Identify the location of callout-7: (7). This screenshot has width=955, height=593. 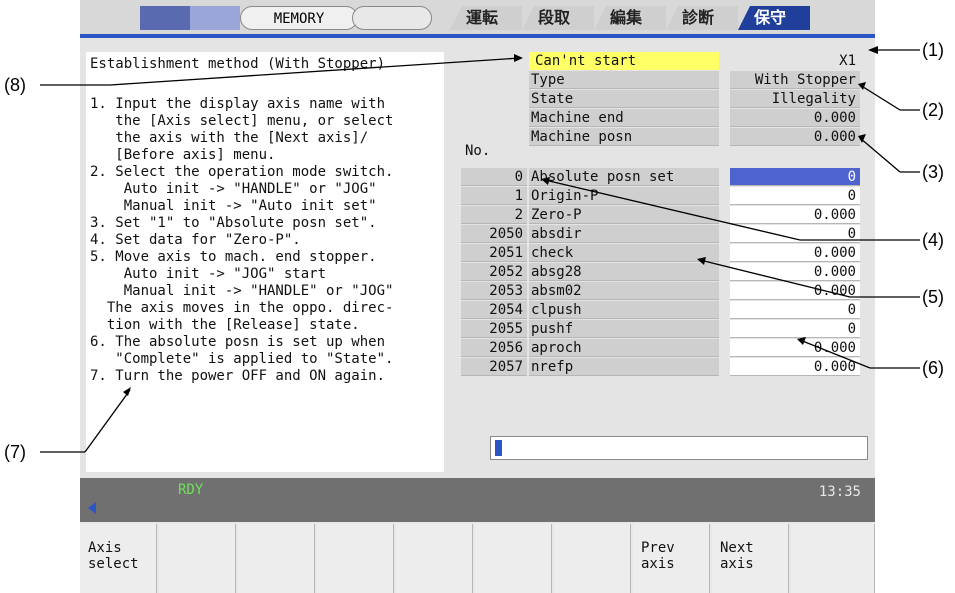
(15, 452).